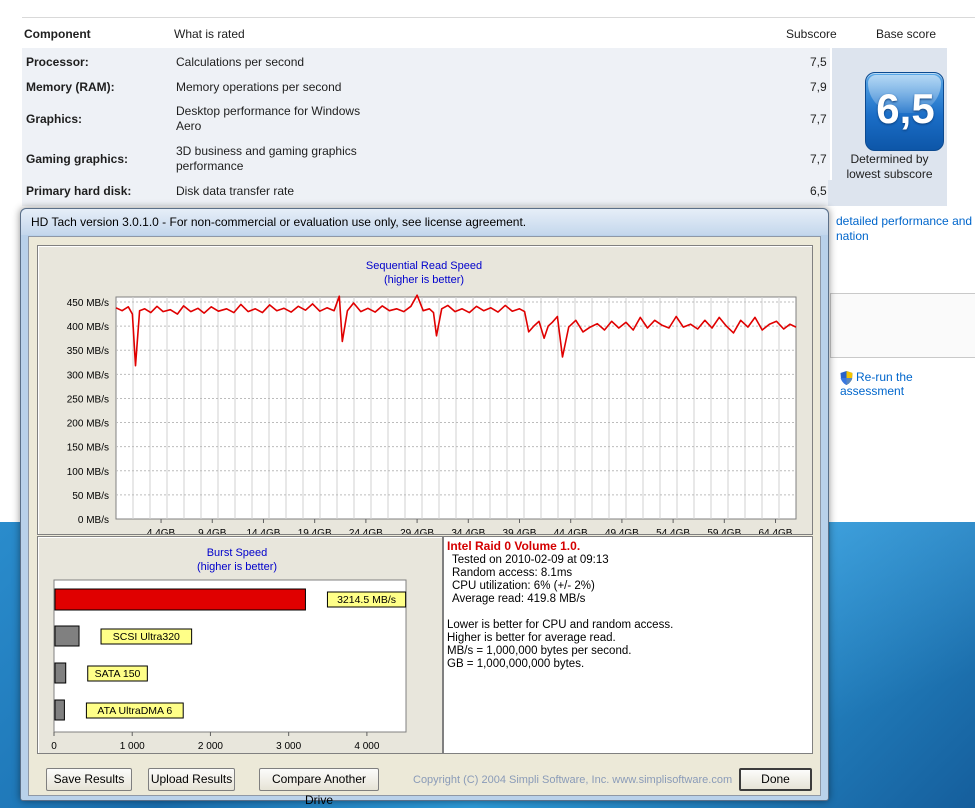 This screenshot has height=808, width=975. What do you see at coordinates (54, 119) in the screenshot?
I see `component-label: Graphics:` at bounding box center [54, 119].